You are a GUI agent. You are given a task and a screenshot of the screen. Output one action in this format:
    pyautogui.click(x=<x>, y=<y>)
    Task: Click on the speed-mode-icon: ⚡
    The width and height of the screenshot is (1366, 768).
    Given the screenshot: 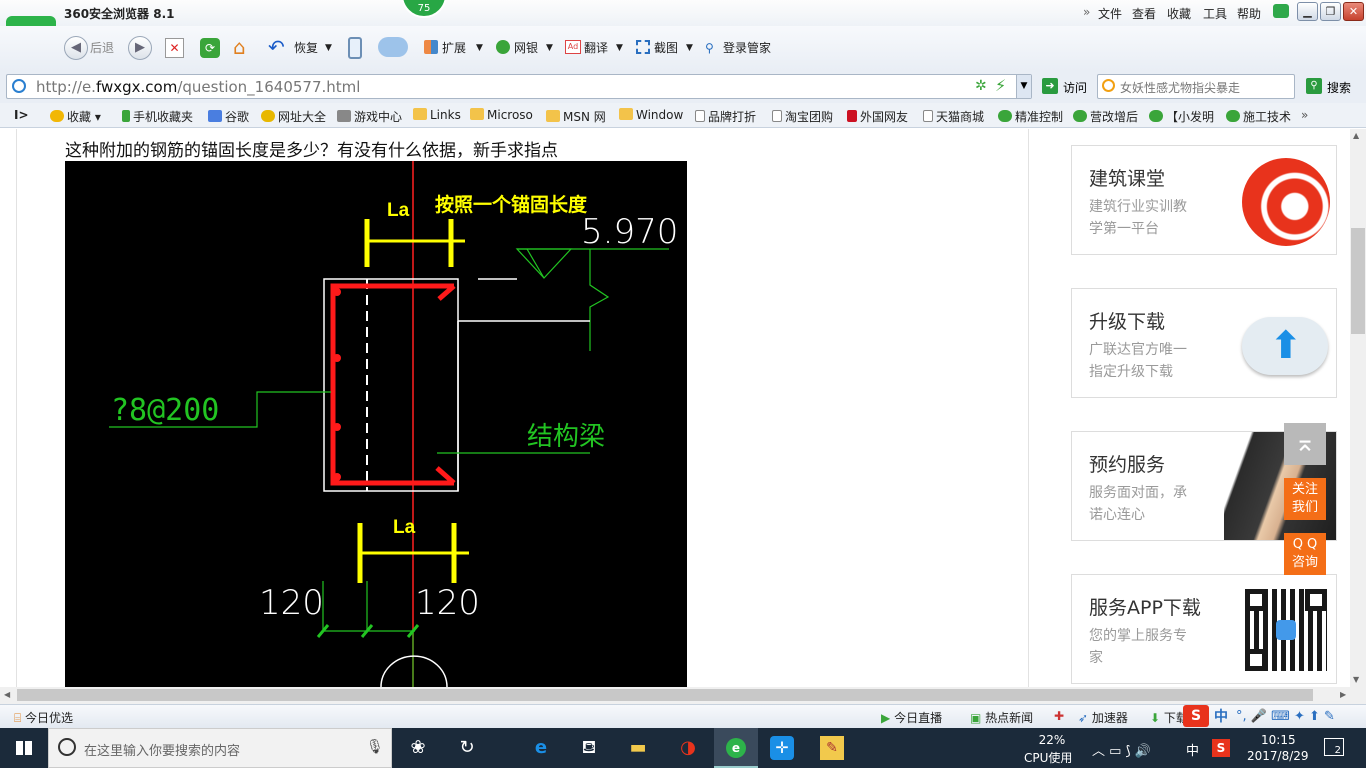 What is the action you would take?
    pyautogui.click(x=1000, y=85)
    